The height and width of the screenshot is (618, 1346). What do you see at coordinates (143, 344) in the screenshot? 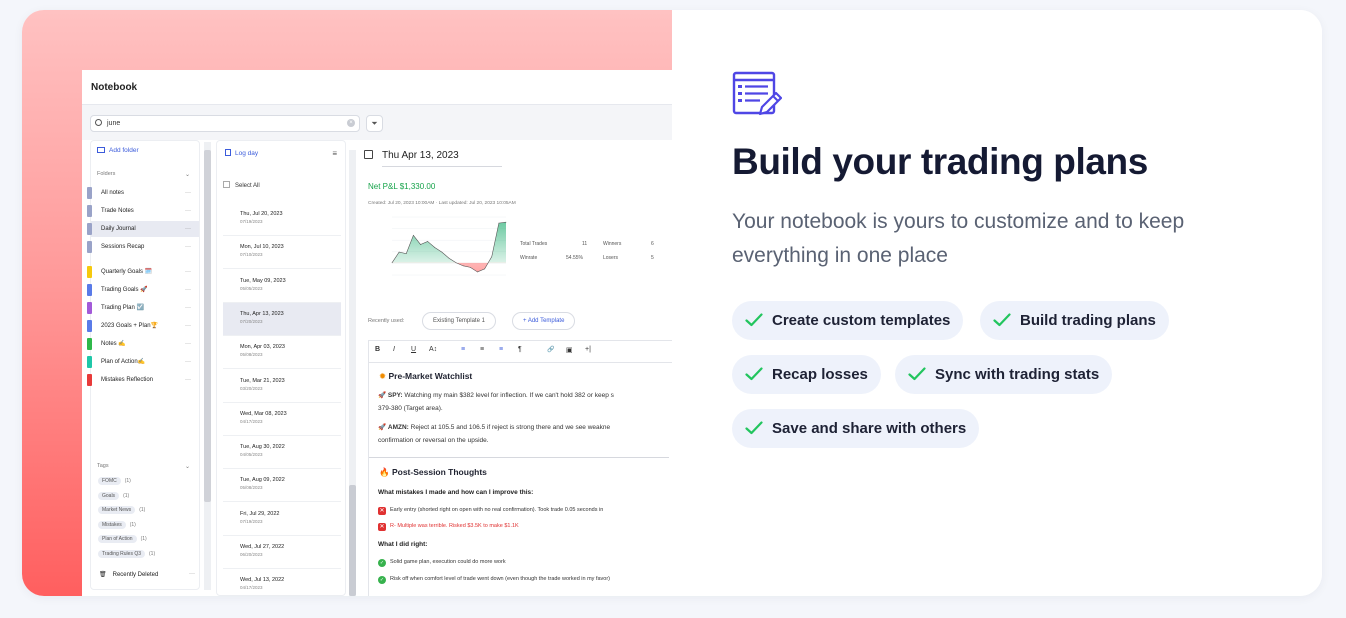
I see `sidebar-folder-item: Notes ✍️ ···` at bounding box center [143, 344].